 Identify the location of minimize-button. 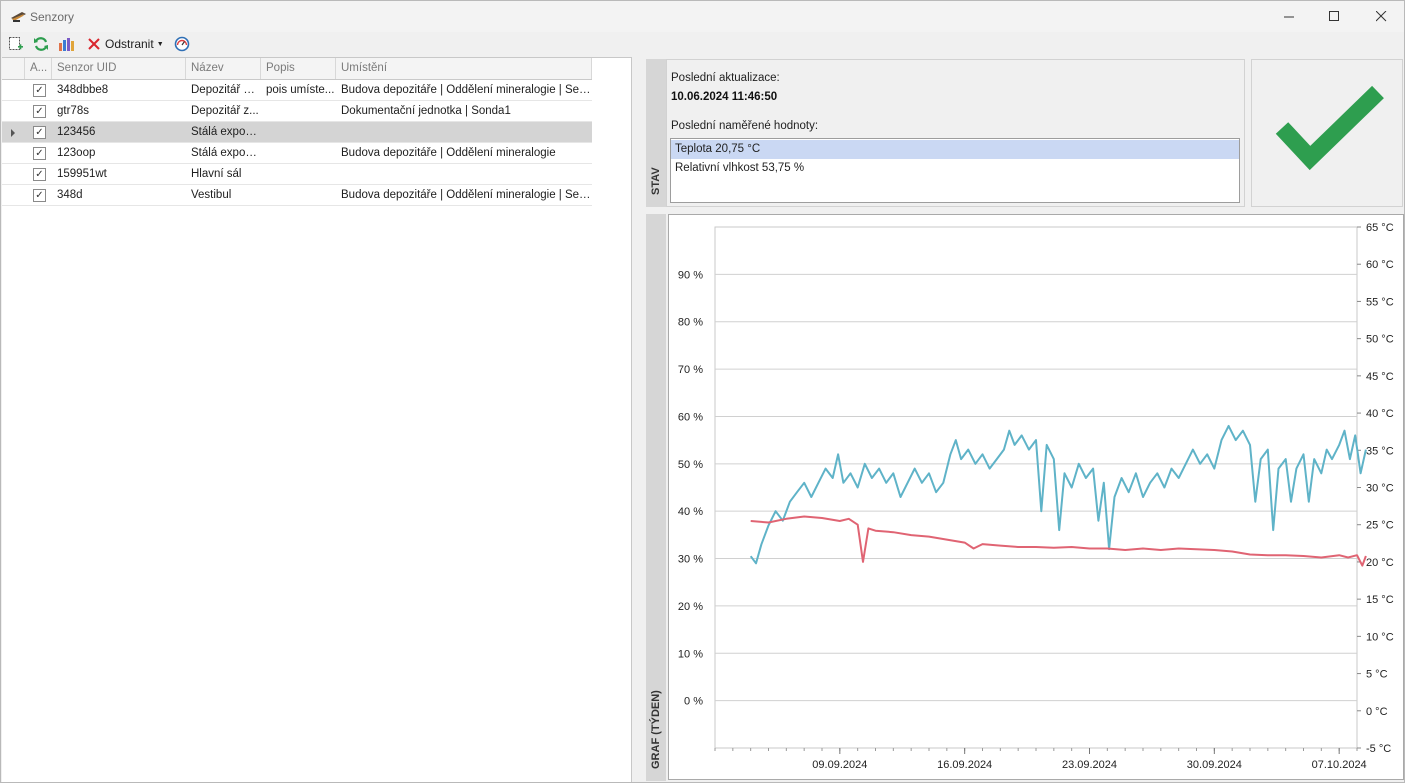
(1289, 16).